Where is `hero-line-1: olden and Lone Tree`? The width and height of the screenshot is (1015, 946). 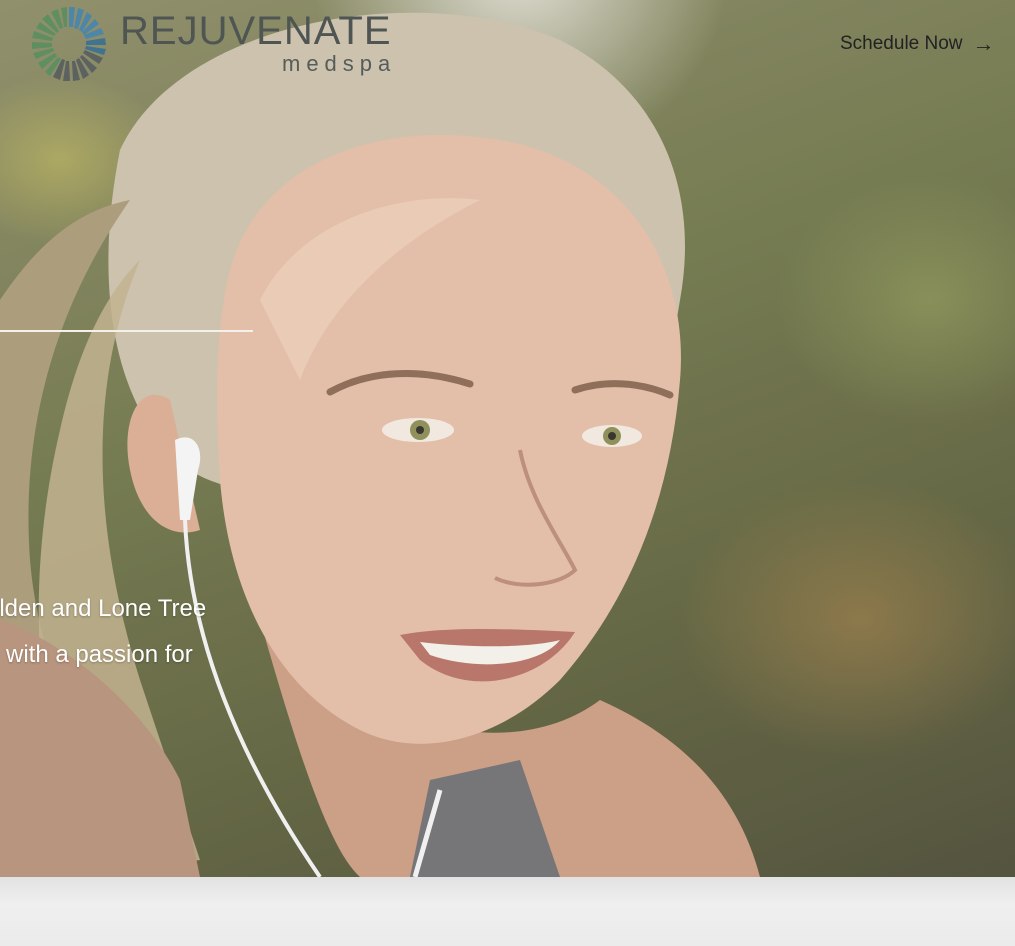 hero-line-1: olden and Lone Tree is located at coordinates (103, 608).